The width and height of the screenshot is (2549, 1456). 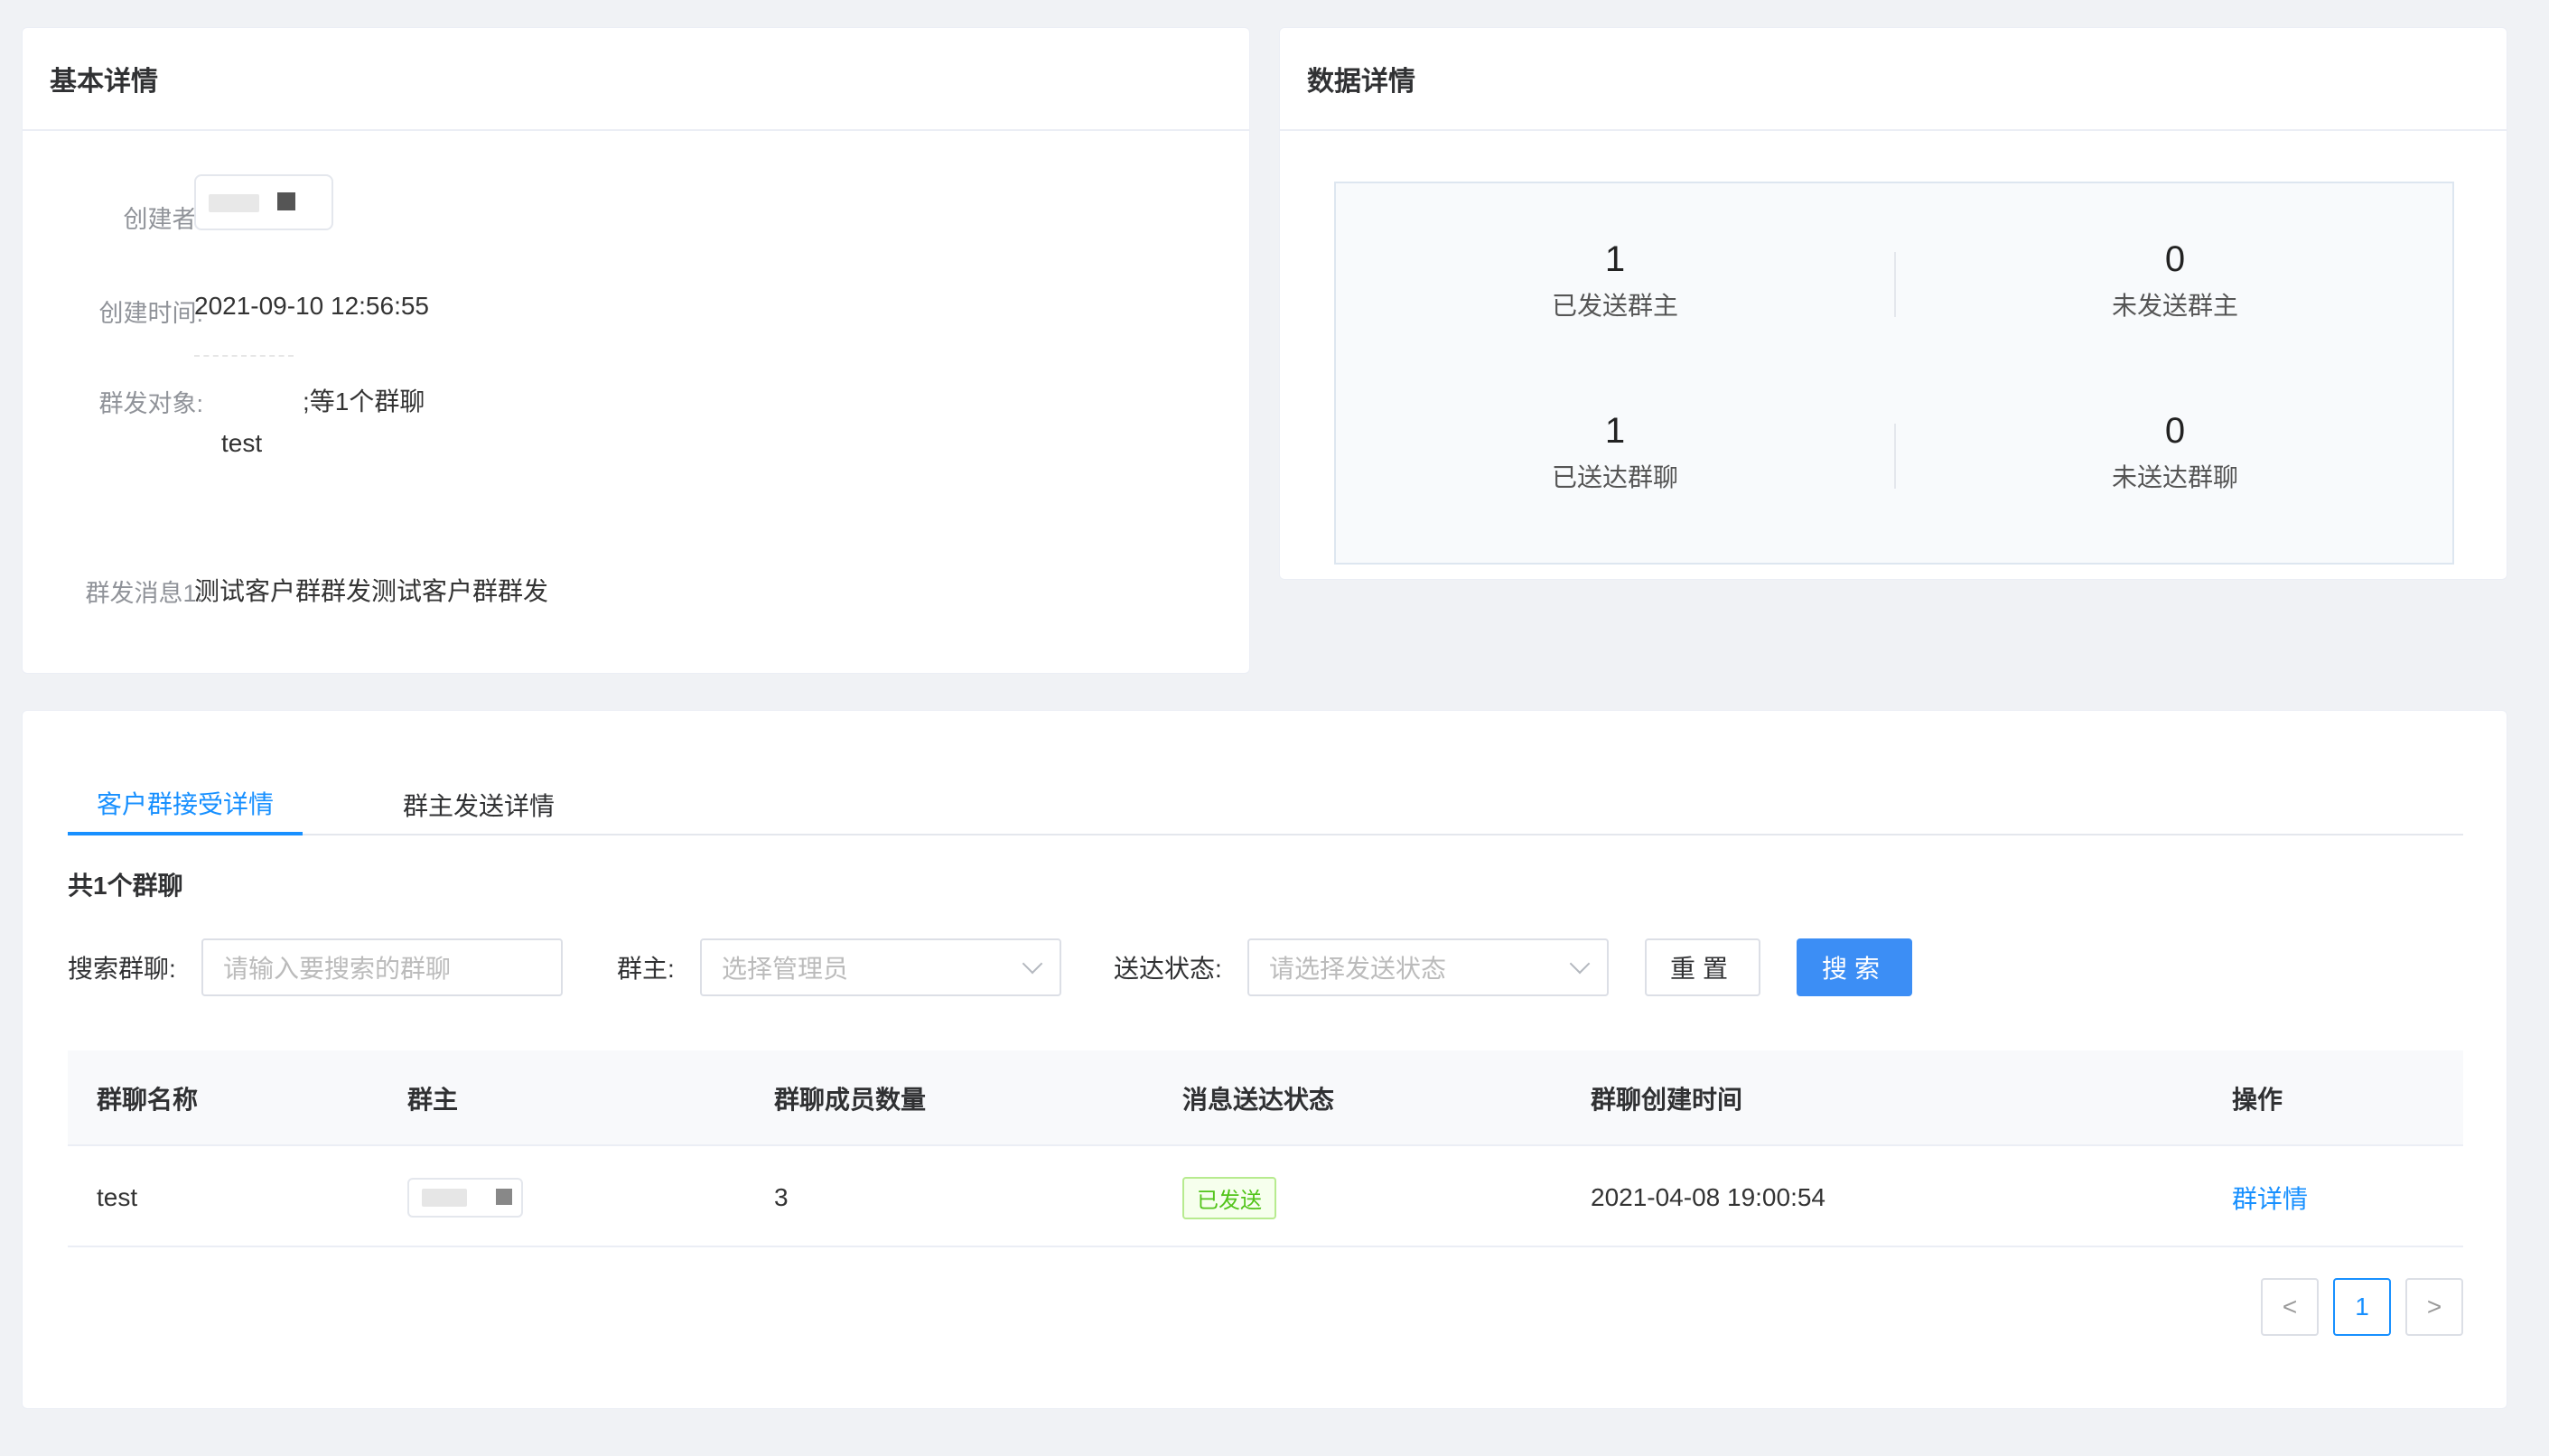 What do you see at coordinates (382, 967) in the screenshot?
I see `search-group-input: 请输入要搜索的群聊` at bounding box center [382, 967].